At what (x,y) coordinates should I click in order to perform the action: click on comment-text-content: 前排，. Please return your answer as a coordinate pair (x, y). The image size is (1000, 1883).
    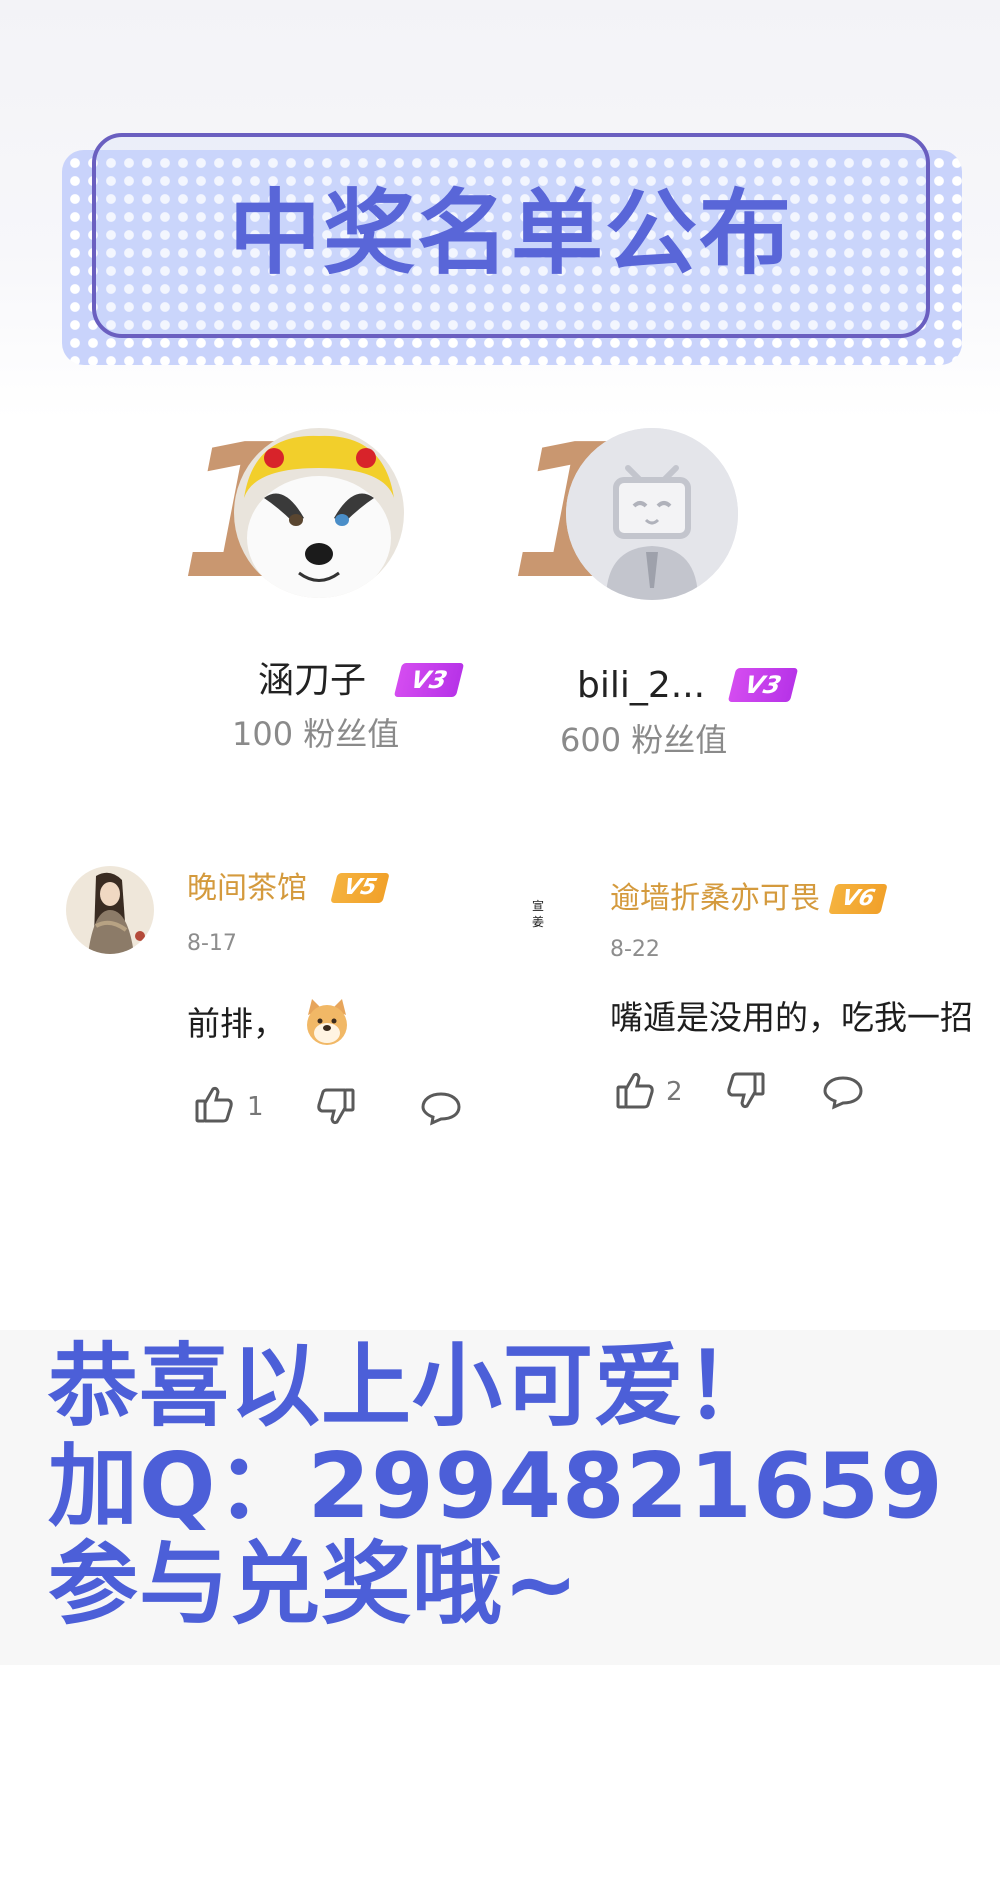
    Looking at the image, I should click on (236, 1023).